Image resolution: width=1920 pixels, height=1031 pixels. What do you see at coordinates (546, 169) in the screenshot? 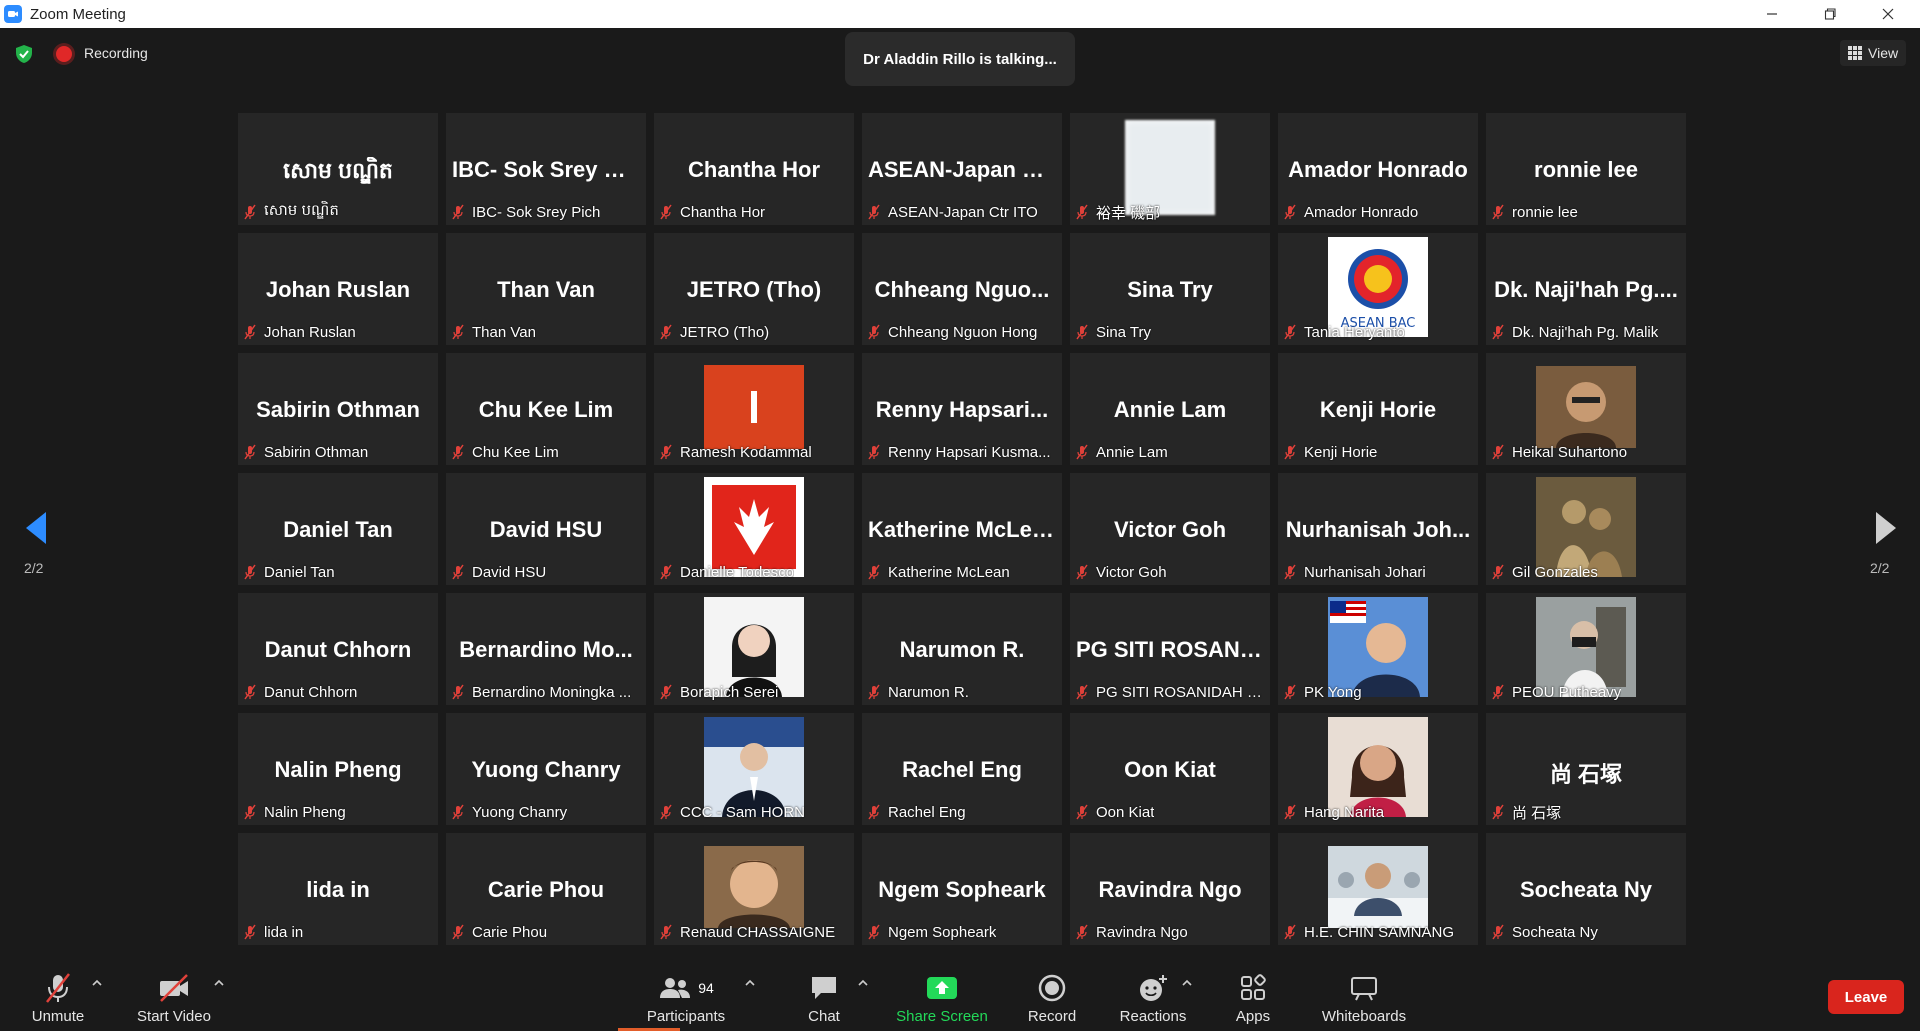
I see `participant-tile: IBC- Sok Srey Pi... IBC- Sok Srey Pich` at bounding box center [546, 169].